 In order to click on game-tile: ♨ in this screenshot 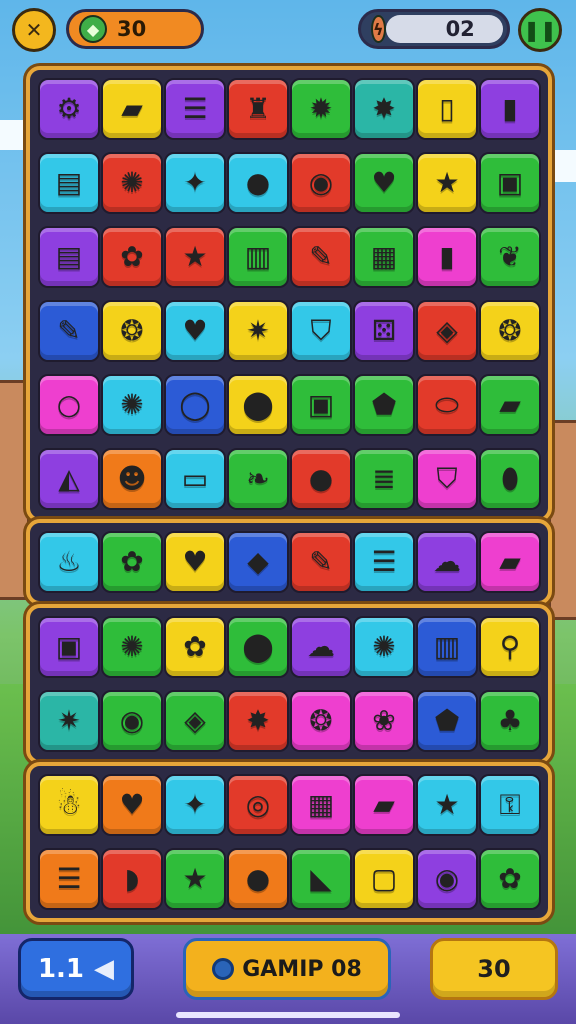, I will do `click(69, 562)`.